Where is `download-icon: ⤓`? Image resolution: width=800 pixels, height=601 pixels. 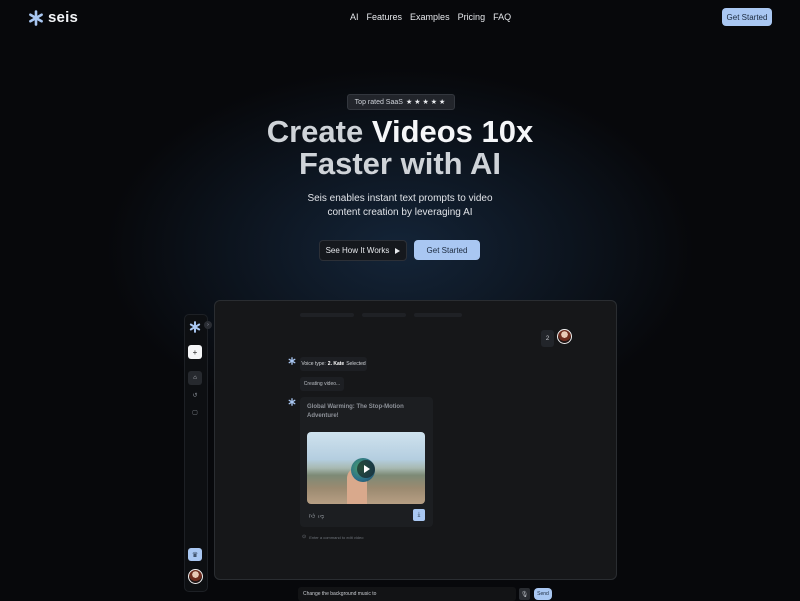 download-icon: ⤓ is located at coordinates (419, 515).